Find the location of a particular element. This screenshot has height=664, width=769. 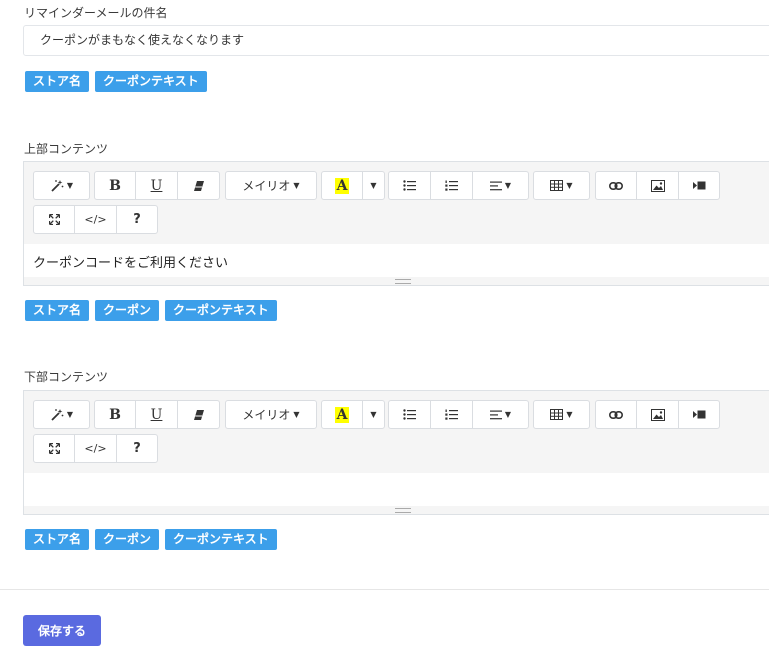

top-content-tags: ストア名 クーポン クーポンテキスト is located at coordinates (151, 310).